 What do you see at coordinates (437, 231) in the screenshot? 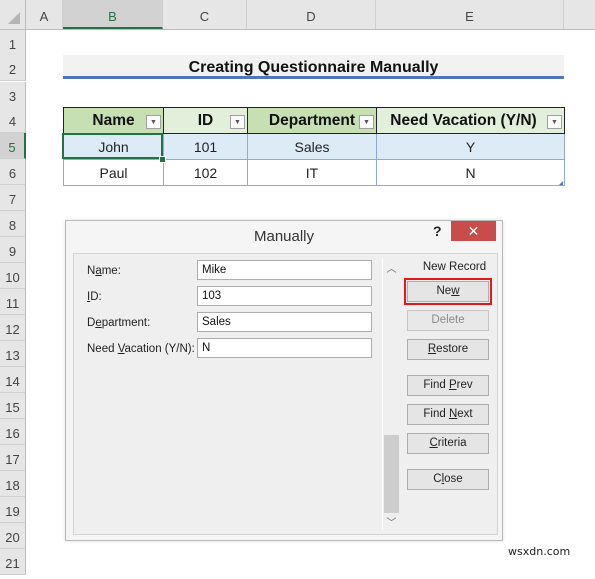
I see `help-button: ?` at bounding box center [437, 231].